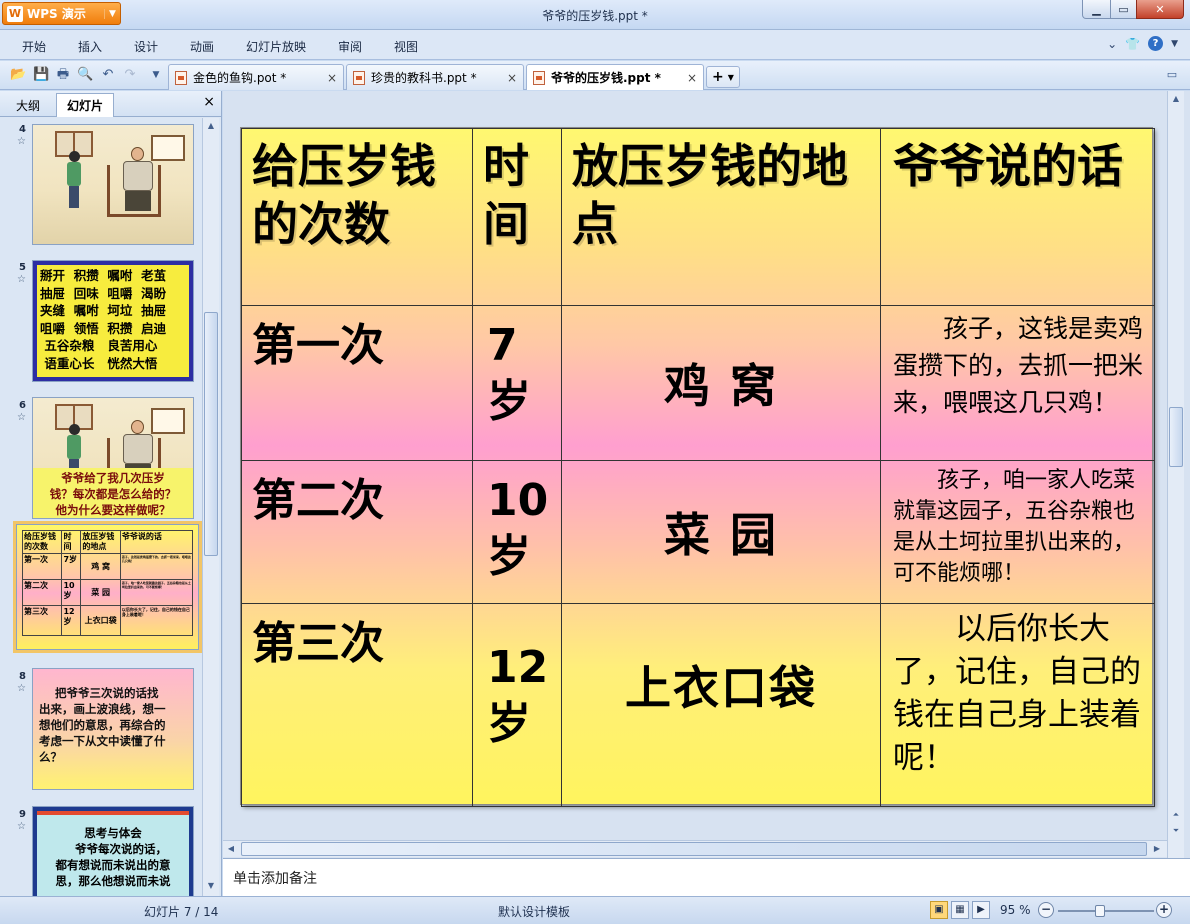  Describe the element at coordinates (1123, 9) in the screenshot. I see `maximize-button: ▭` at that location.